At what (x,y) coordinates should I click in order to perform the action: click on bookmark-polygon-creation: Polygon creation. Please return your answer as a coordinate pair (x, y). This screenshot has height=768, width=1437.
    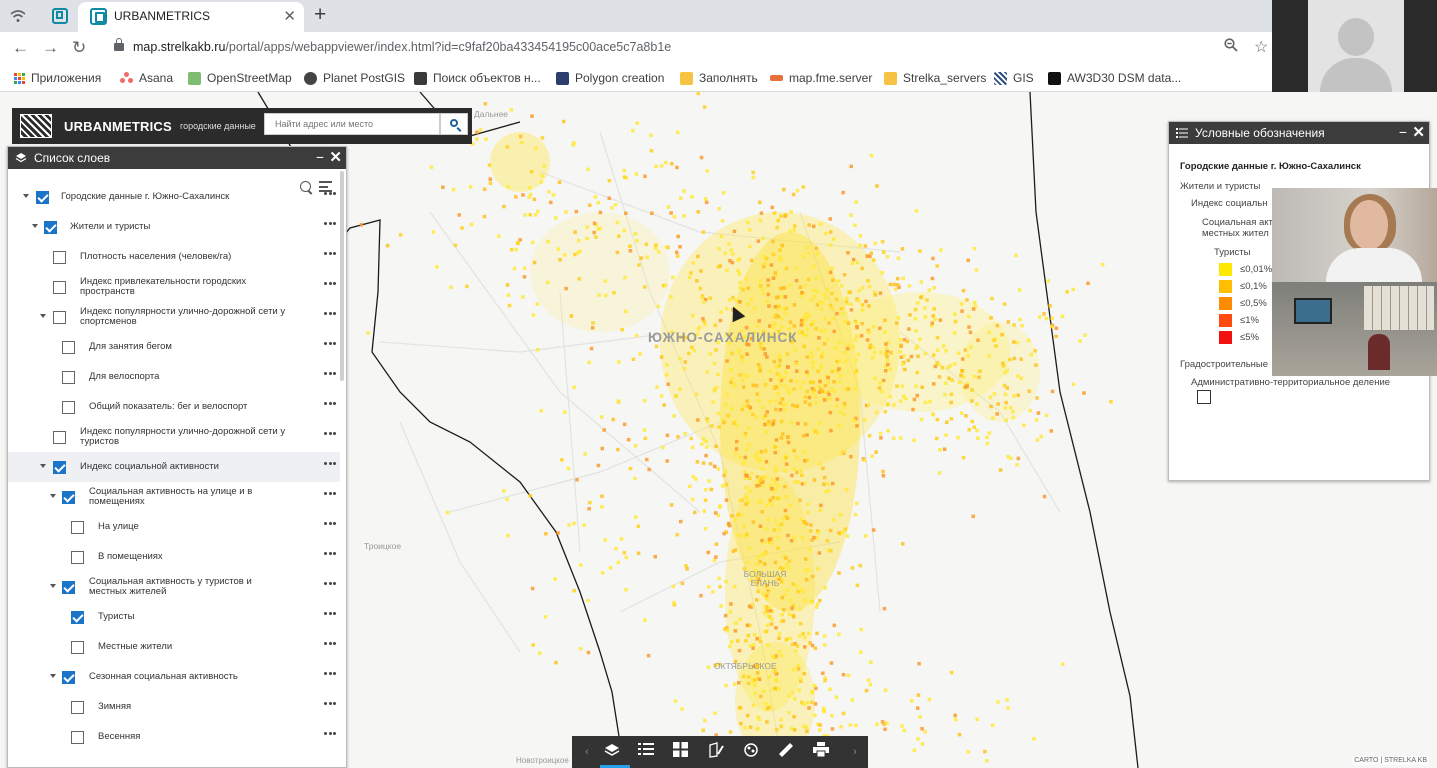
    Looking at the image, I should click on (610, 78).